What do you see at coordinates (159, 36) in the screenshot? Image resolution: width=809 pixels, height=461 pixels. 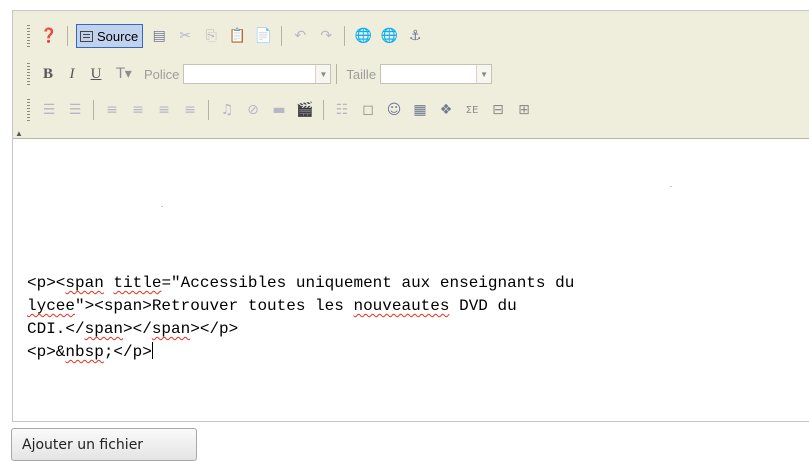 I see `preview-icon: ▤` at bounding box center [159, 36].